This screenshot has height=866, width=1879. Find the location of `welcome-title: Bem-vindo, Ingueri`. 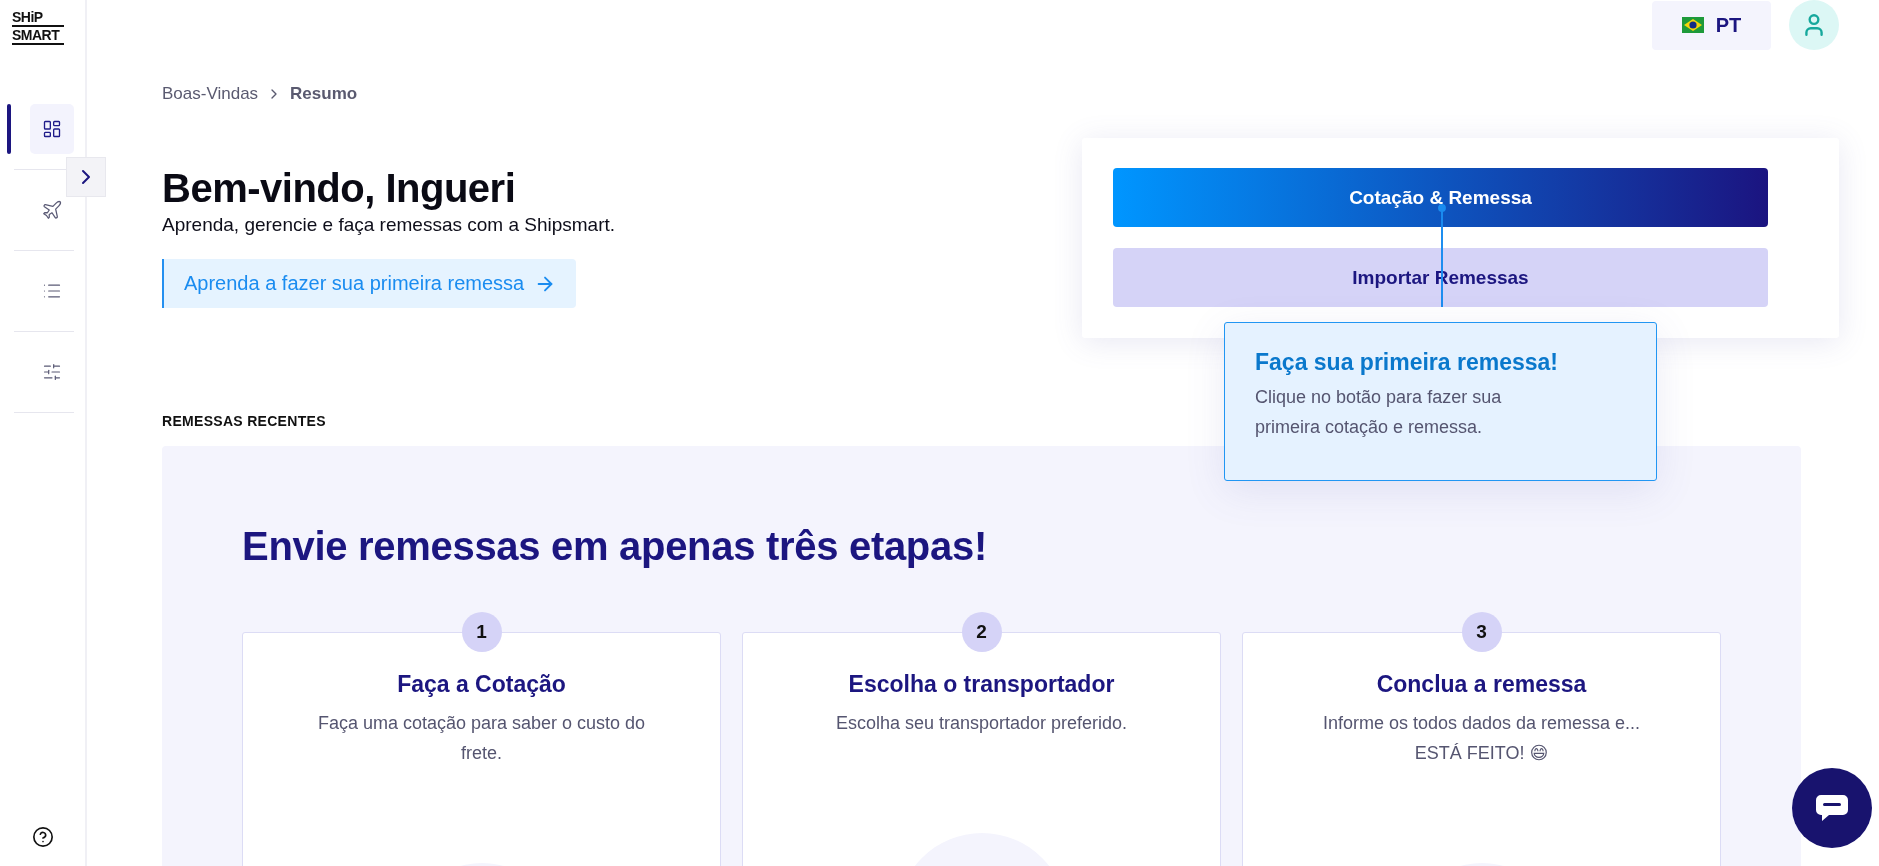

welcome-title: Bem-vindo, Ingueri is located at coordinates (339, 188).